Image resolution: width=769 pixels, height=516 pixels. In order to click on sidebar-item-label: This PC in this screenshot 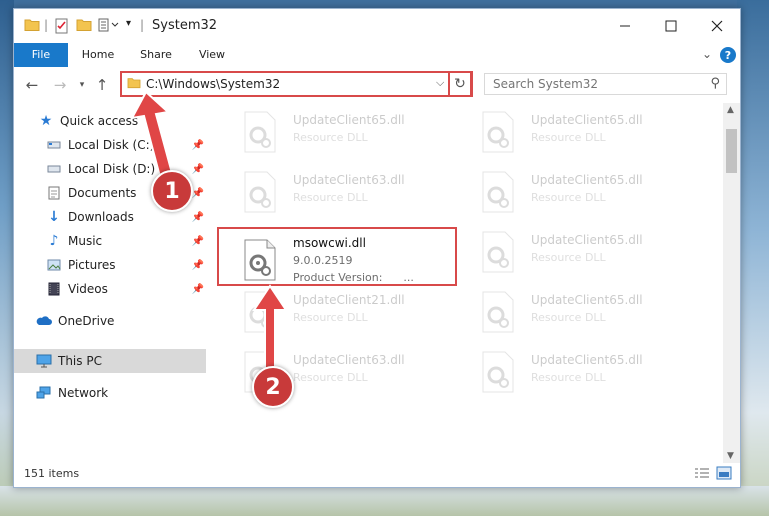, I will do `click(80, 361)`.